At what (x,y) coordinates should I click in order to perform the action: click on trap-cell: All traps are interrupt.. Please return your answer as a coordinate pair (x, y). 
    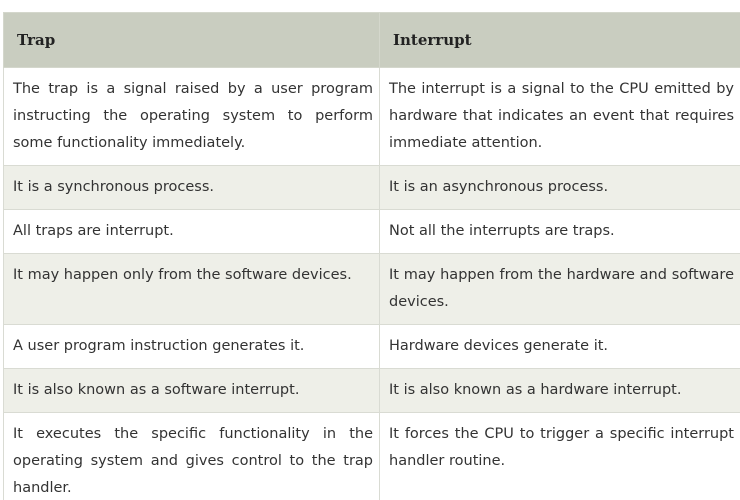
    Looking at the image, I should click on (191, 231).